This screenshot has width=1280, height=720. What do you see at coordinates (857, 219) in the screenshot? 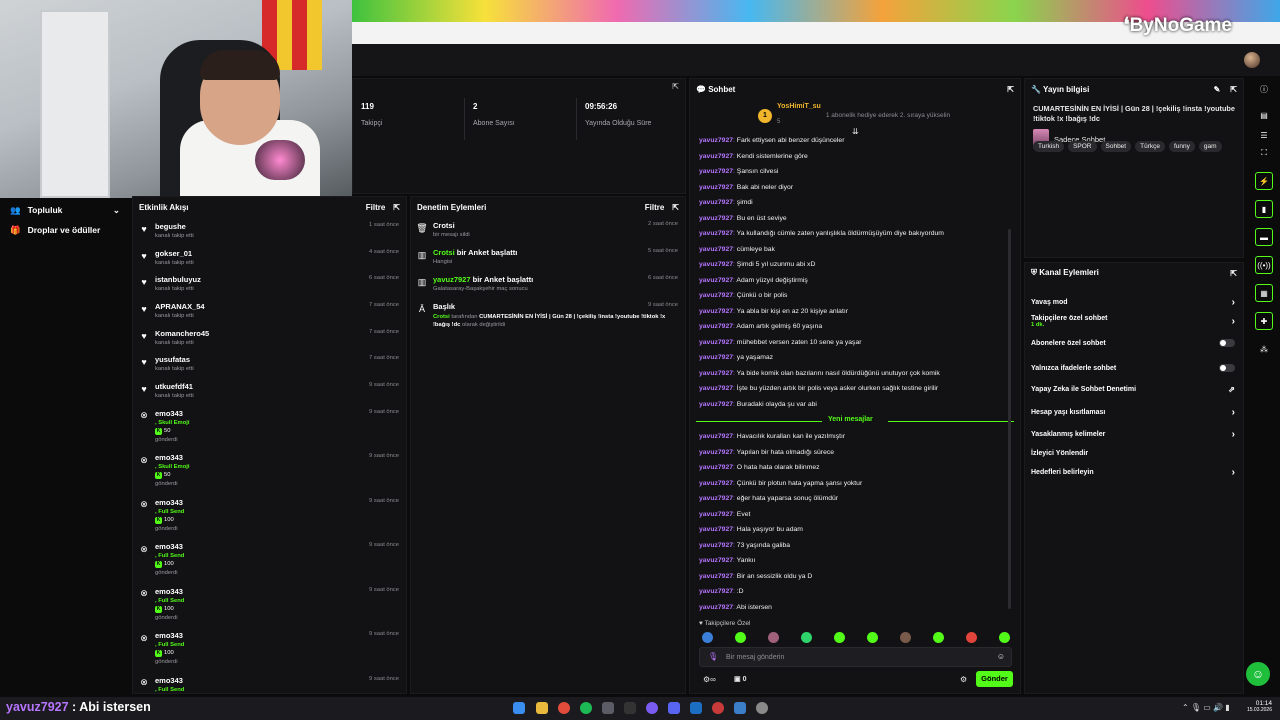
I see `chat-message: yavuz7927: Bu en üst seviye` at bounding box center [857, 219].